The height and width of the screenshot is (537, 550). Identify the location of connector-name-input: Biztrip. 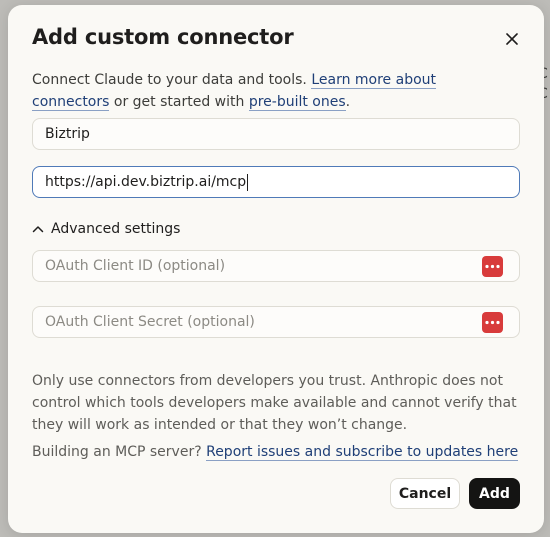
(276, 134).